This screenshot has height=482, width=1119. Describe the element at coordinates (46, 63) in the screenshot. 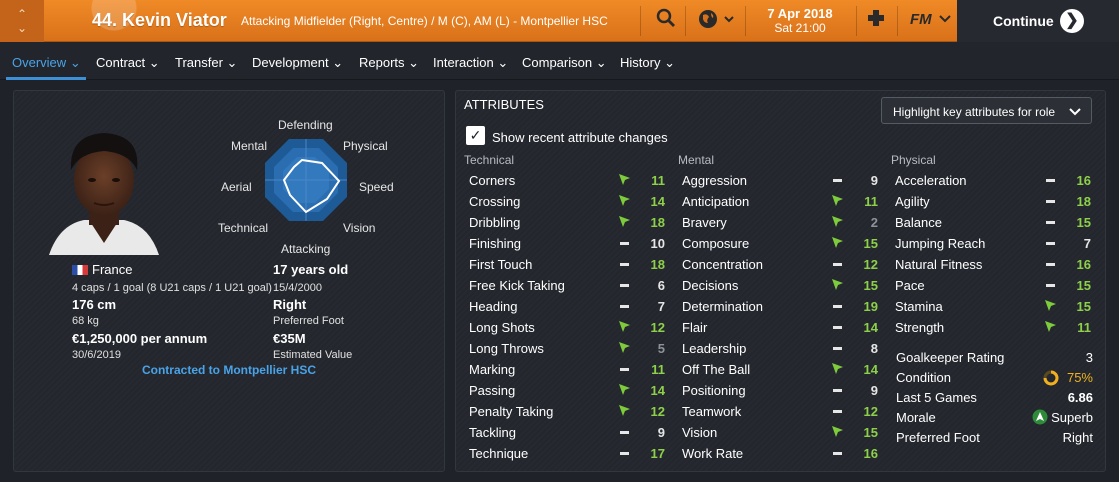

I see `tab-overview: Overview ⌄` at that location.